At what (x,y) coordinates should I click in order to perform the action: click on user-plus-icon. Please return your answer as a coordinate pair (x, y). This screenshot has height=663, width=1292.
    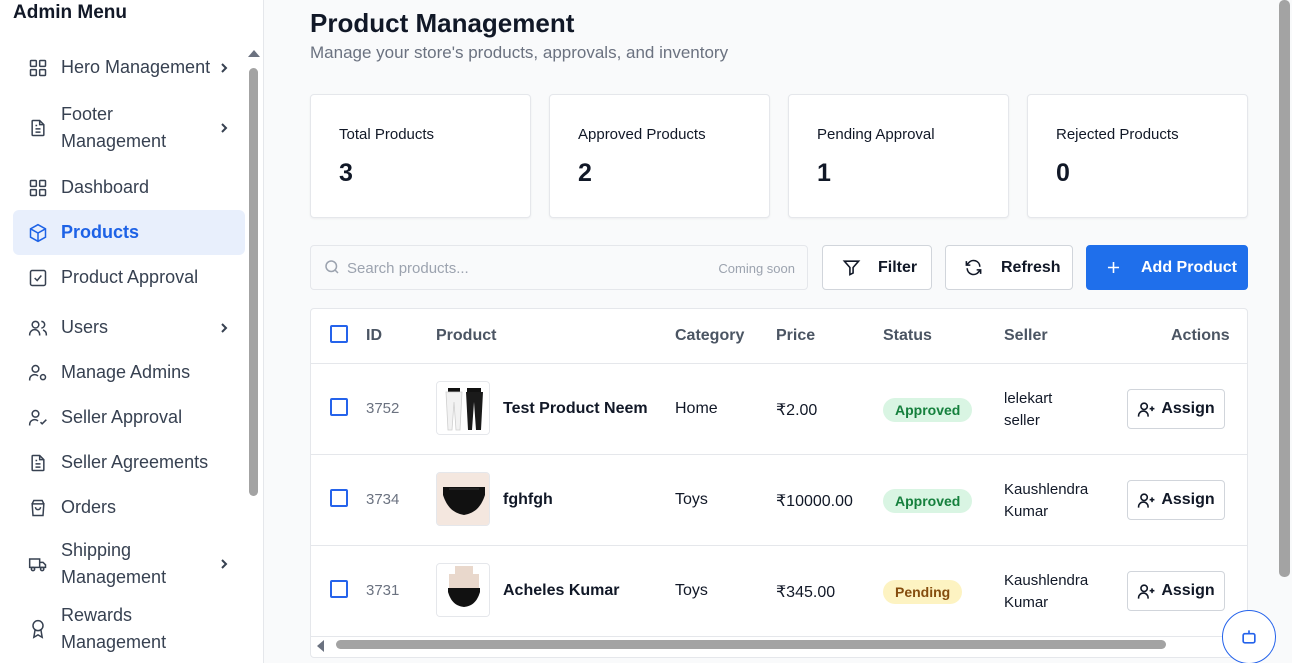
    Looking at the image, I should click on (1146, 409).